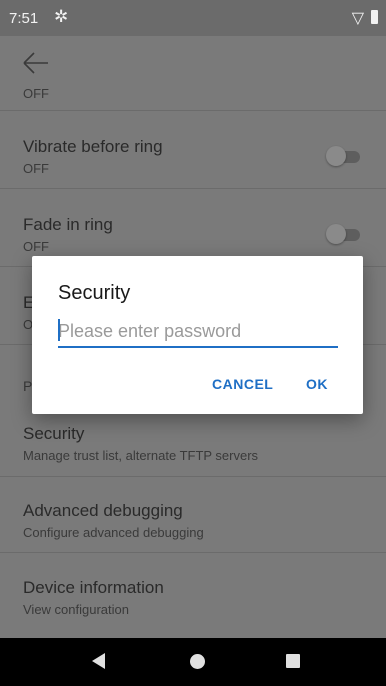 This screenshot has width=386, height=686. What do you see at coordinates (198, 332) in the screenshot?
I see `password-input` at bounding box center [198, 332].